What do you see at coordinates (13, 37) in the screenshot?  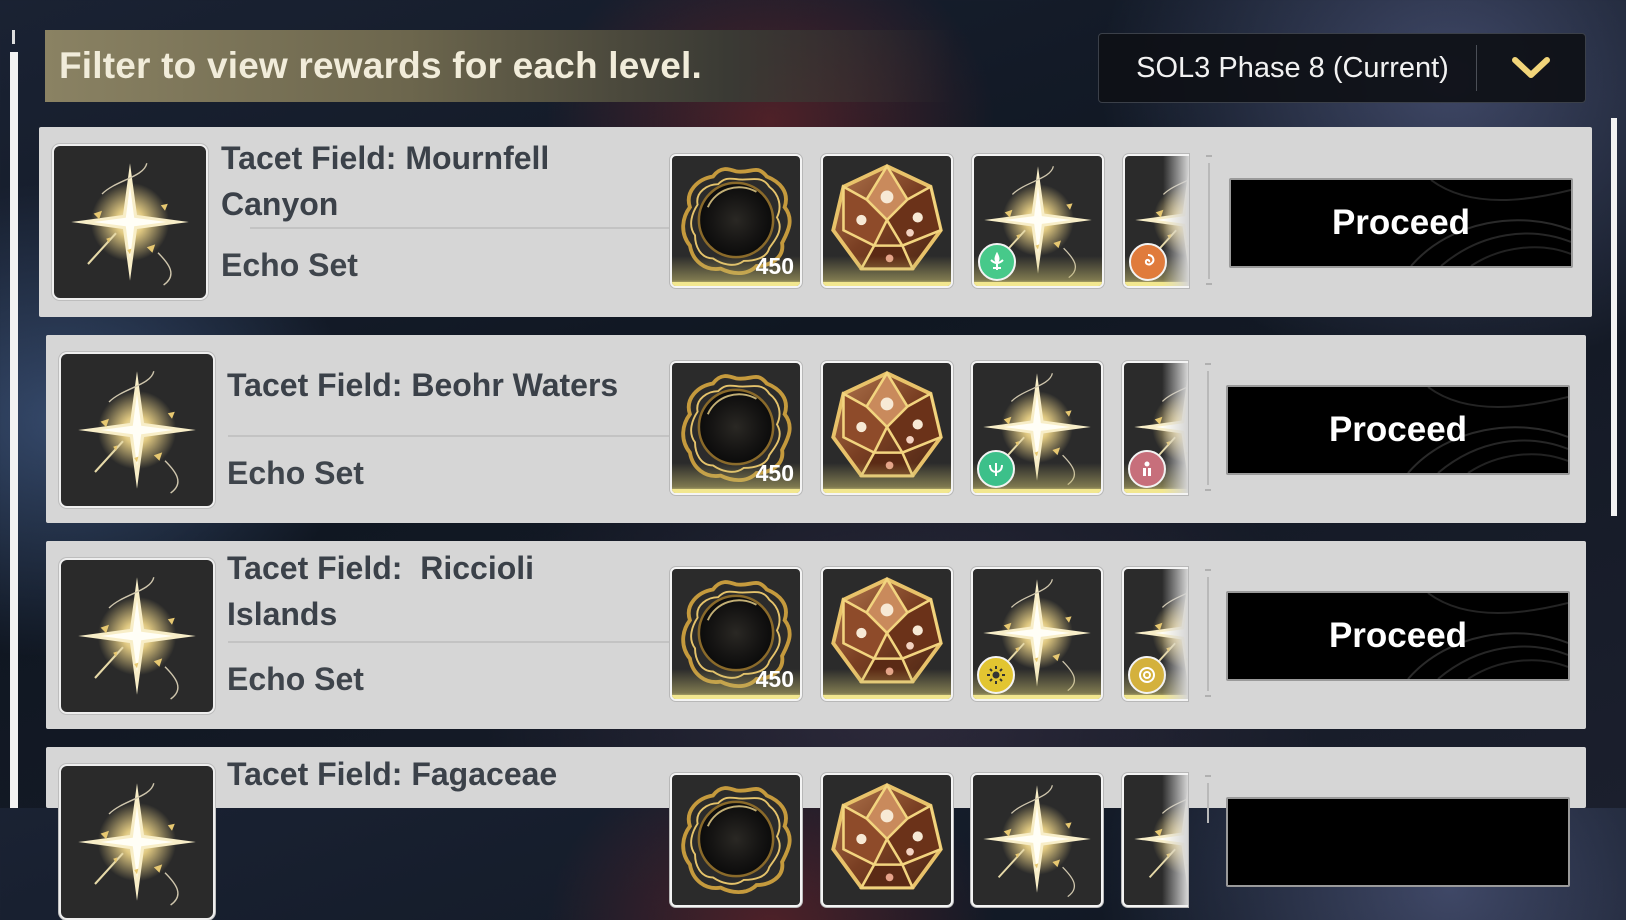 I see `scrollbar-tick` at bounding box center [13, 37].